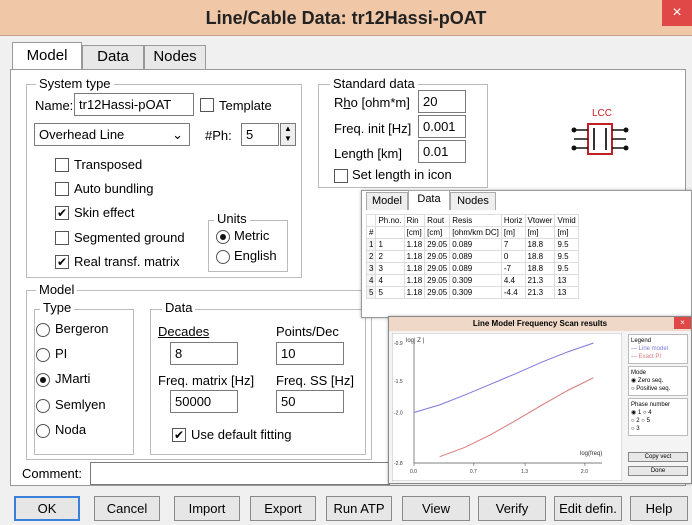 Image resolution: width=692 pixels, height=525 pixels. What do you see at coordinates (371, 232) in the screenshot?
I see `column-unit: #` at bounding box center [371, 232].